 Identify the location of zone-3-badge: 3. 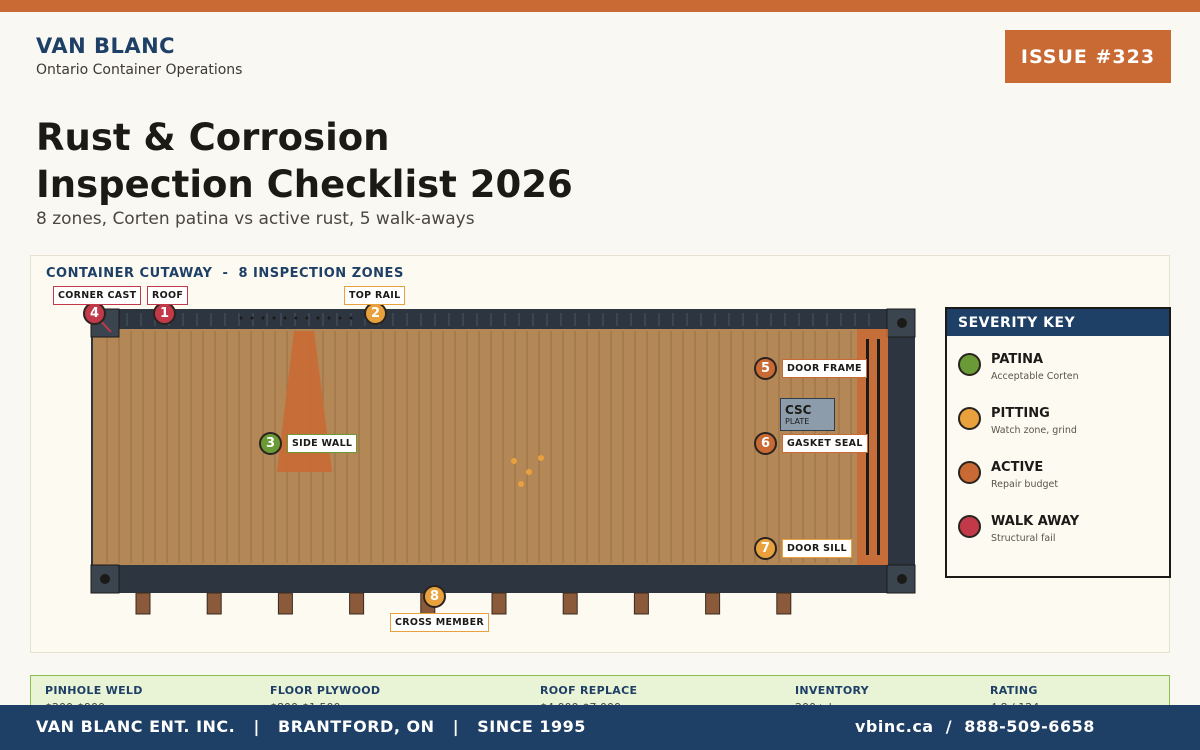
(270, 443).